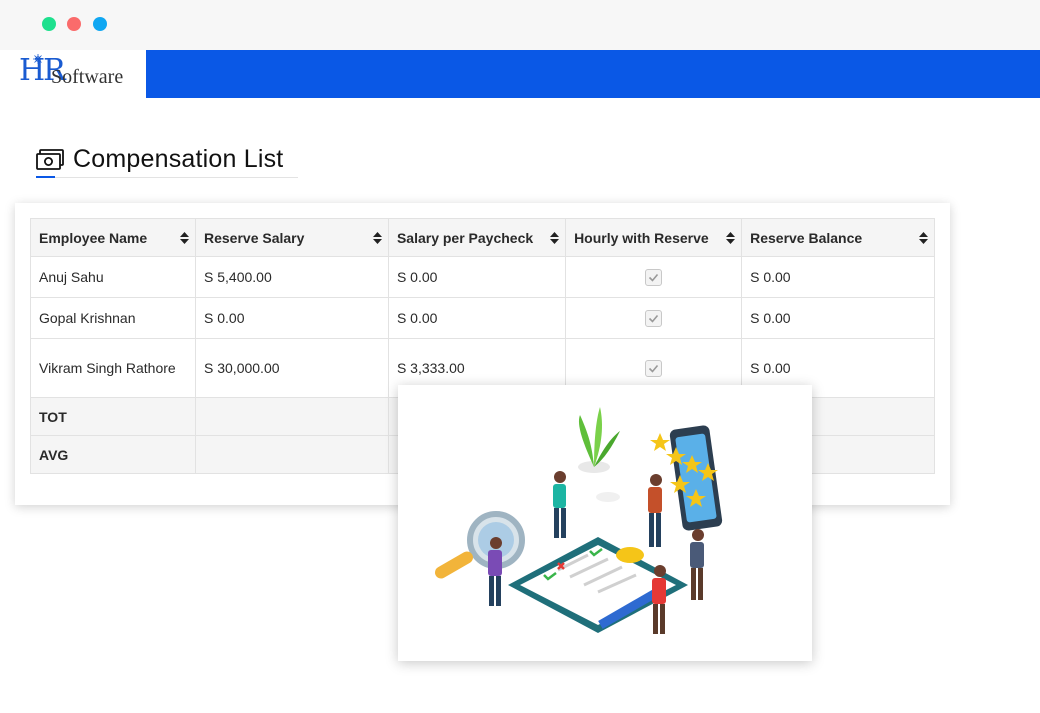 This screenshot has width=1040, height=713. Describe the element at coordinates (178, 158) in the screenshot. I see `page-title-text: Compensation List` at that location.